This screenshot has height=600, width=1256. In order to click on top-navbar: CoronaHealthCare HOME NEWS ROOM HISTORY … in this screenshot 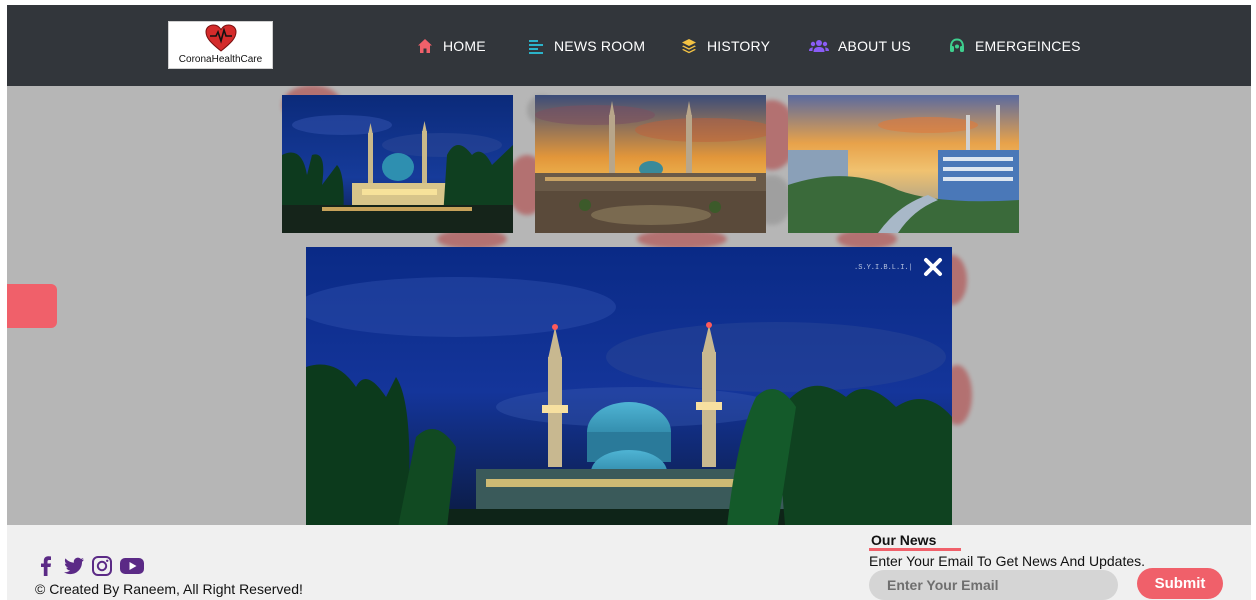, I will do `click(629, 45)`.